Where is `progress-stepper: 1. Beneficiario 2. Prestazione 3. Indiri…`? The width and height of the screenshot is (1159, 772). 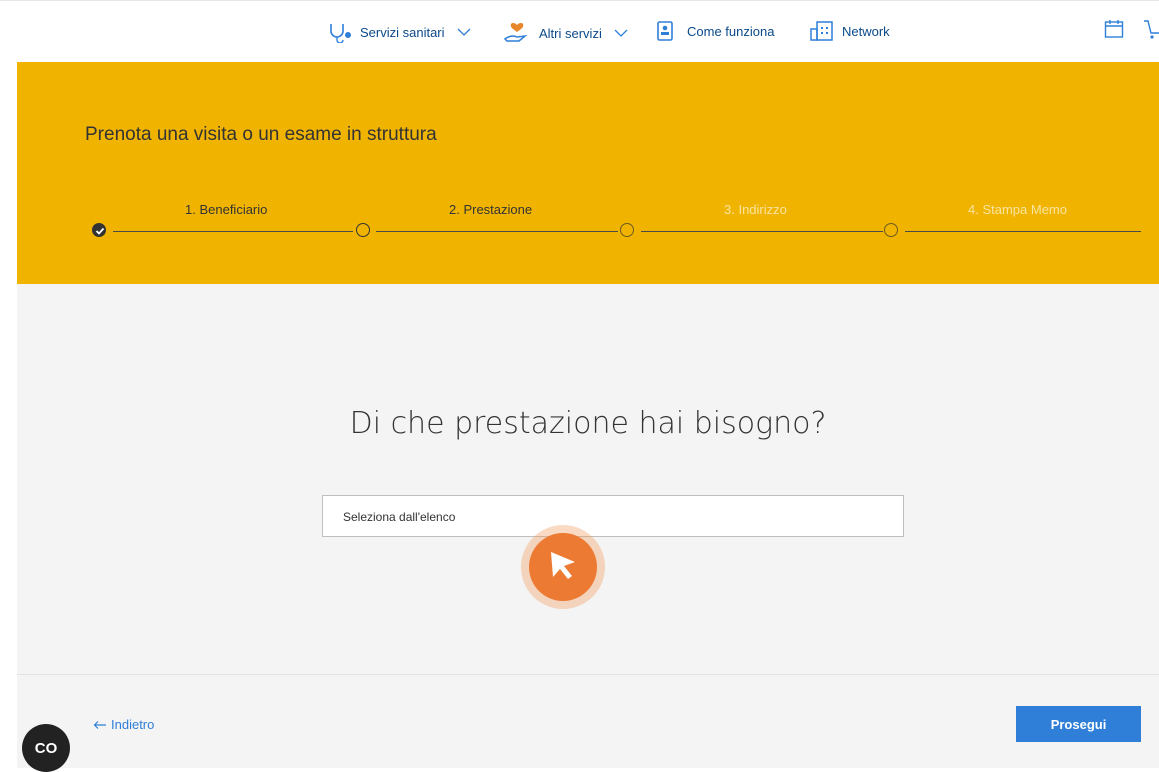 progress-stepper: 1. Beneficiario 2. Prestazione 3. Indiri… is located at coordinates (588, 222).